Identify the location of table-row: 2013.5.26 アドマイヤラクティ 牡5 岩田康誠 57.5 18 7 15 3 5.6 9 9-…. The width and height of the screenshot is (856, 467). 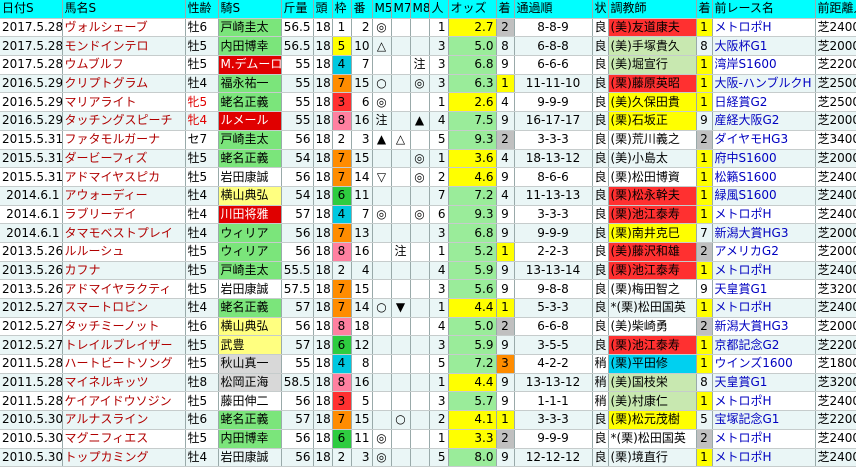
(428, 289).